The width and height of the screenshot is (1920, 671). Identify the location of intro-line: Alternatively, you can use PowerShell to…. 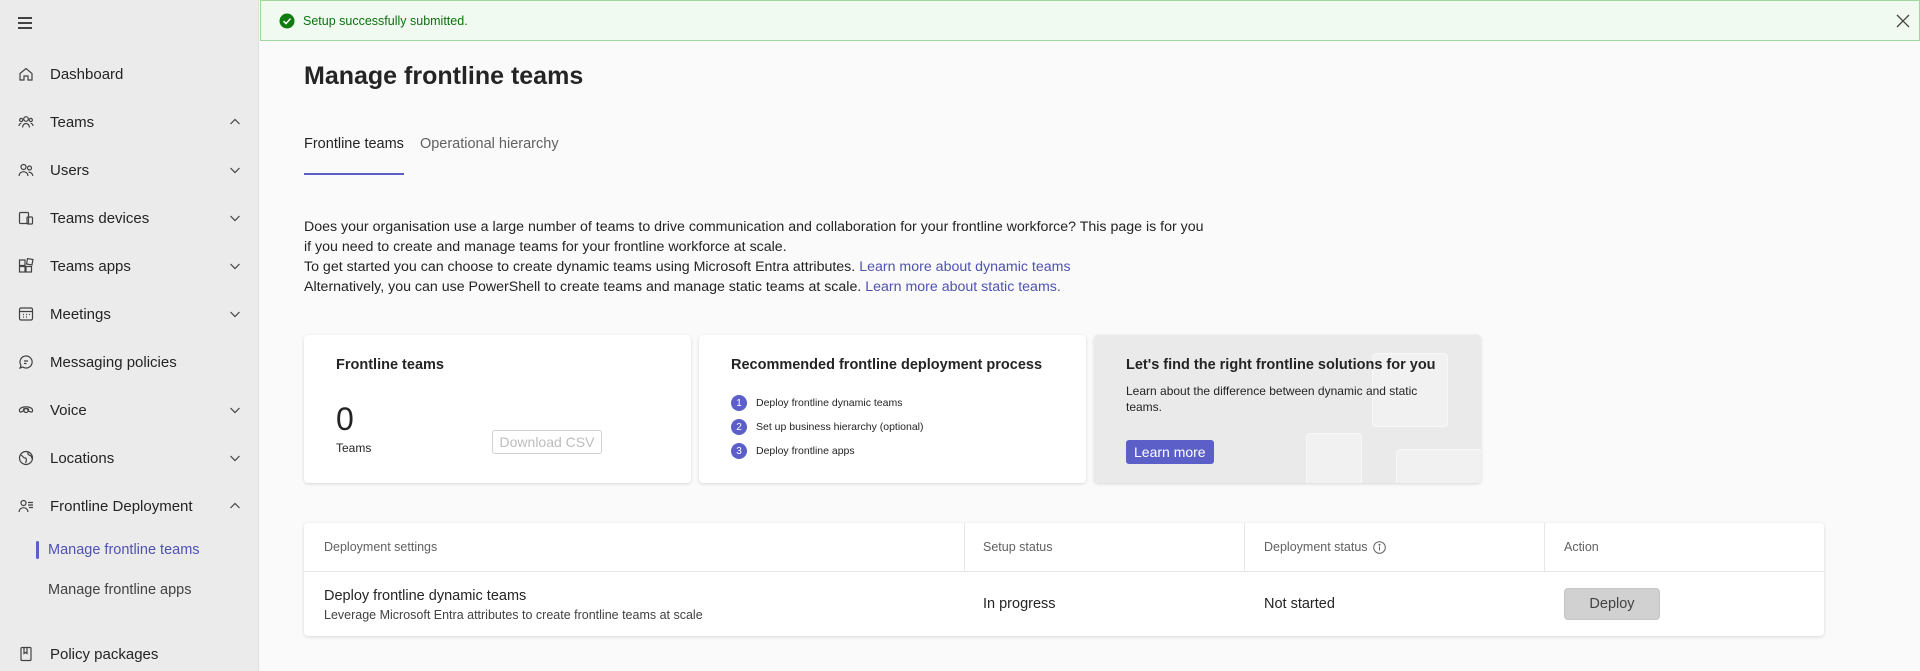
(764, 287).